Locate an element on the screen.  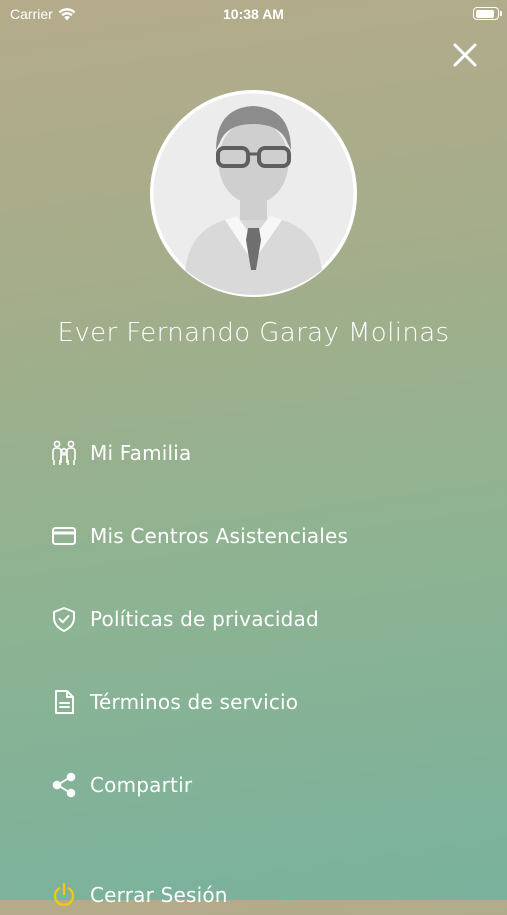
menu-item-label: Cerrar Sesión is located at coordinates (159, 895).